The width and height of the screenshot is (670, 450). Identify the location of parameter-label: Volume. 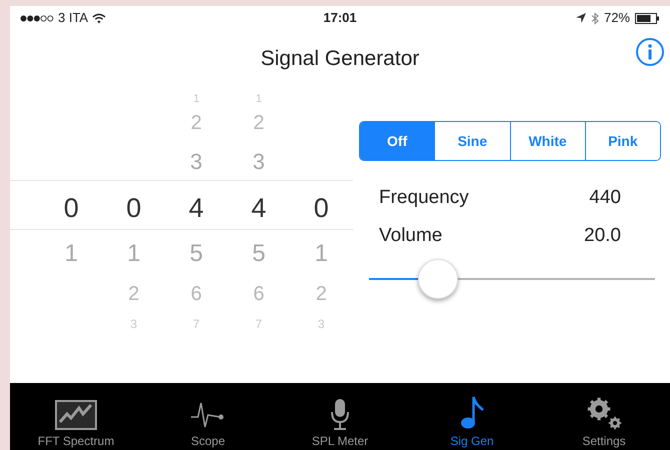
(410, 236).